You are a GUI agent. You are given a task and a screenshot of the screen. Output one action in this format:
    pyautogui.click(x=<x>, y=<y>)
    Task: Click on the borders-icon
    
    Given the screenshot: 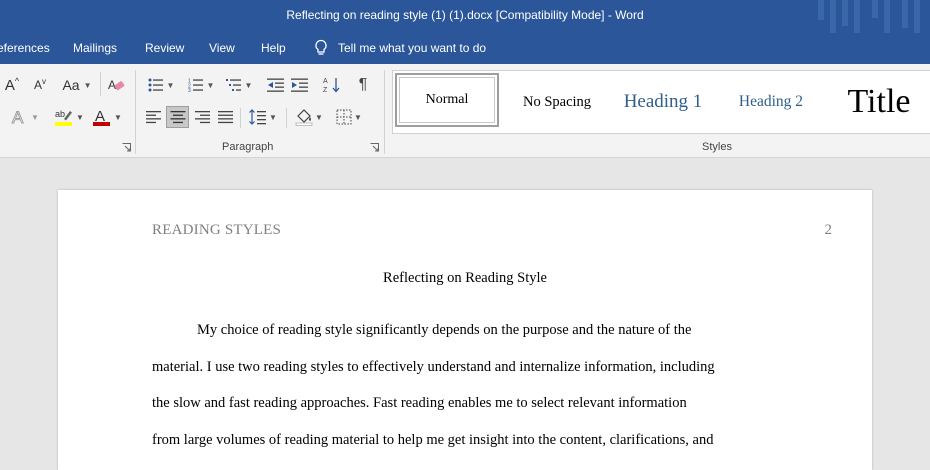 What is the action you would take?
    pyautogui.click(x=344, y=117)
    